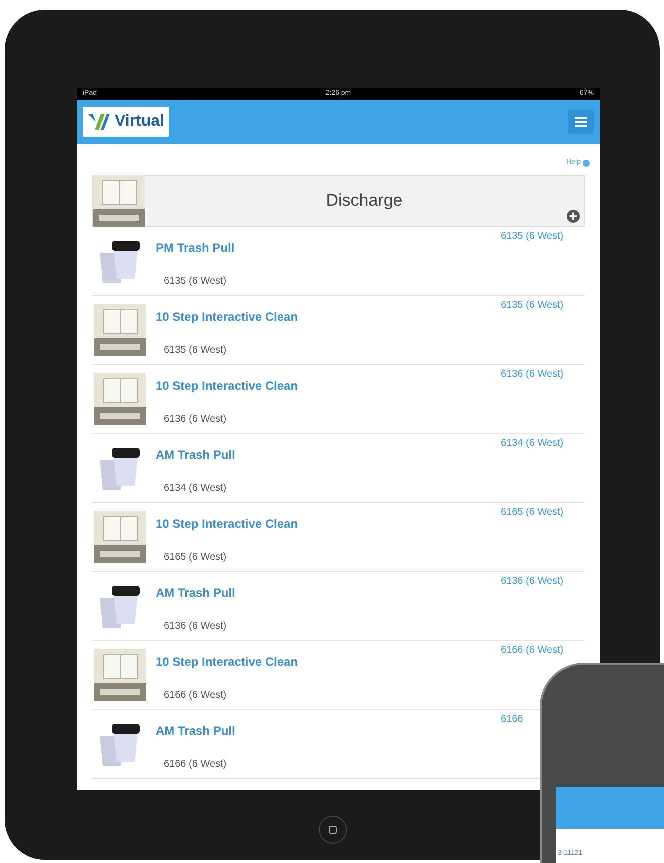 This screenshot has height=863, width=664. I want to click on logo-text: Virtual, so click(139, 122).